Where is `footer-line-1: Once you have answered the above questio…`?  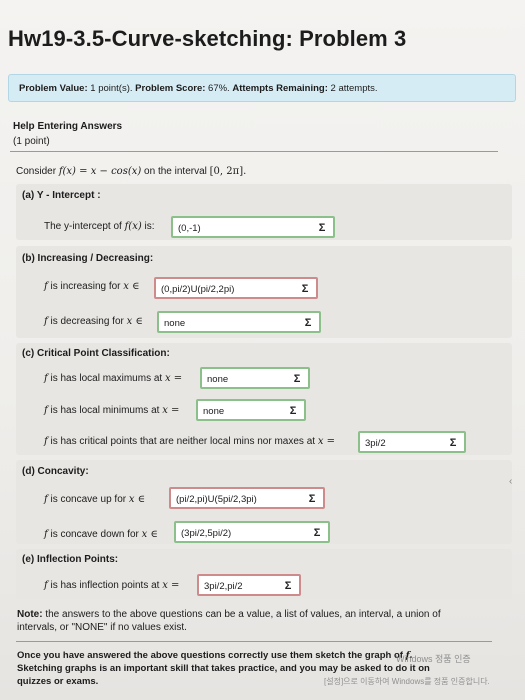
footer-line-1: Once you have answered the above questio… is located at coordinates (215, 655).